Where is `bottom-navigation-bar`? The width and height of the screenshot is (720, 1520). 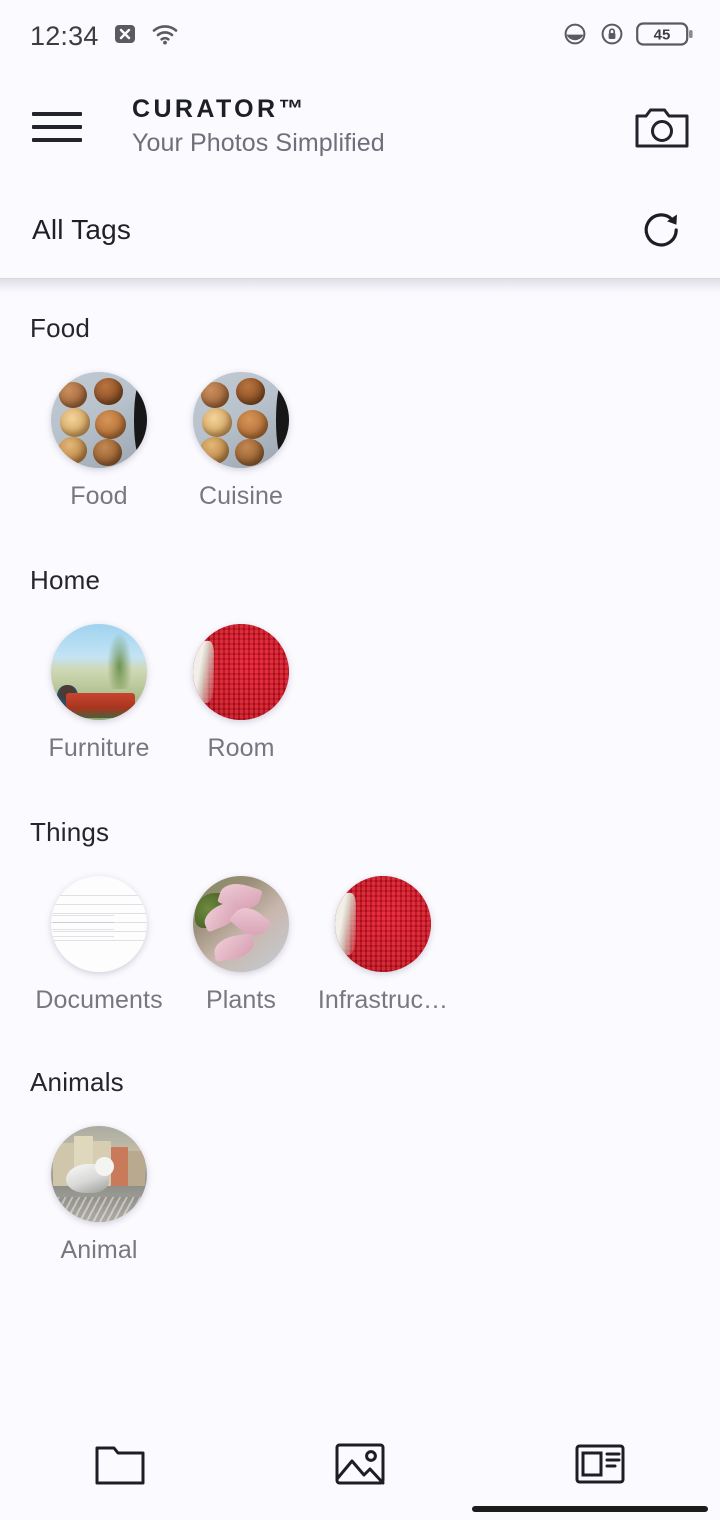 bottom-navigation-bar is located at coordinates (360, 1465).